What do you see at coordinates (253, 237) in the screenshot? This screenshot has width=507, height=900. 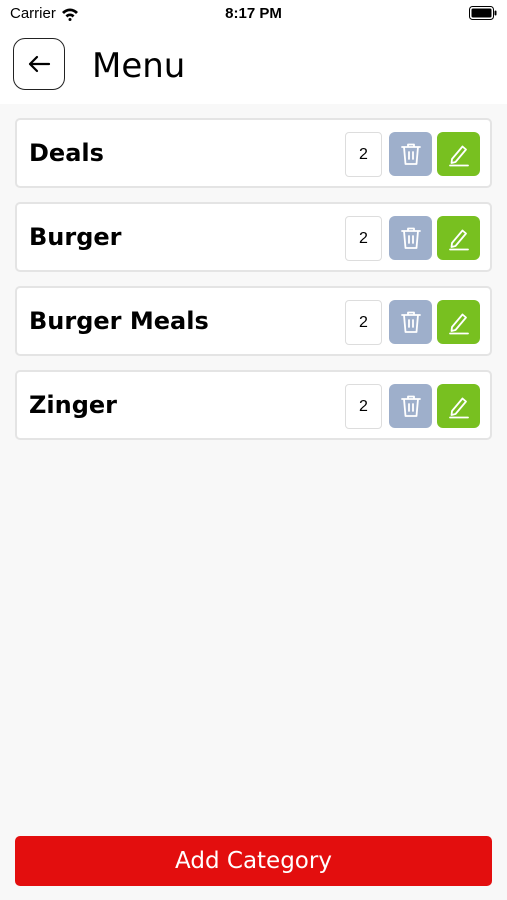 I see `category-row: Burger 2` at bounding box center [253, 237].